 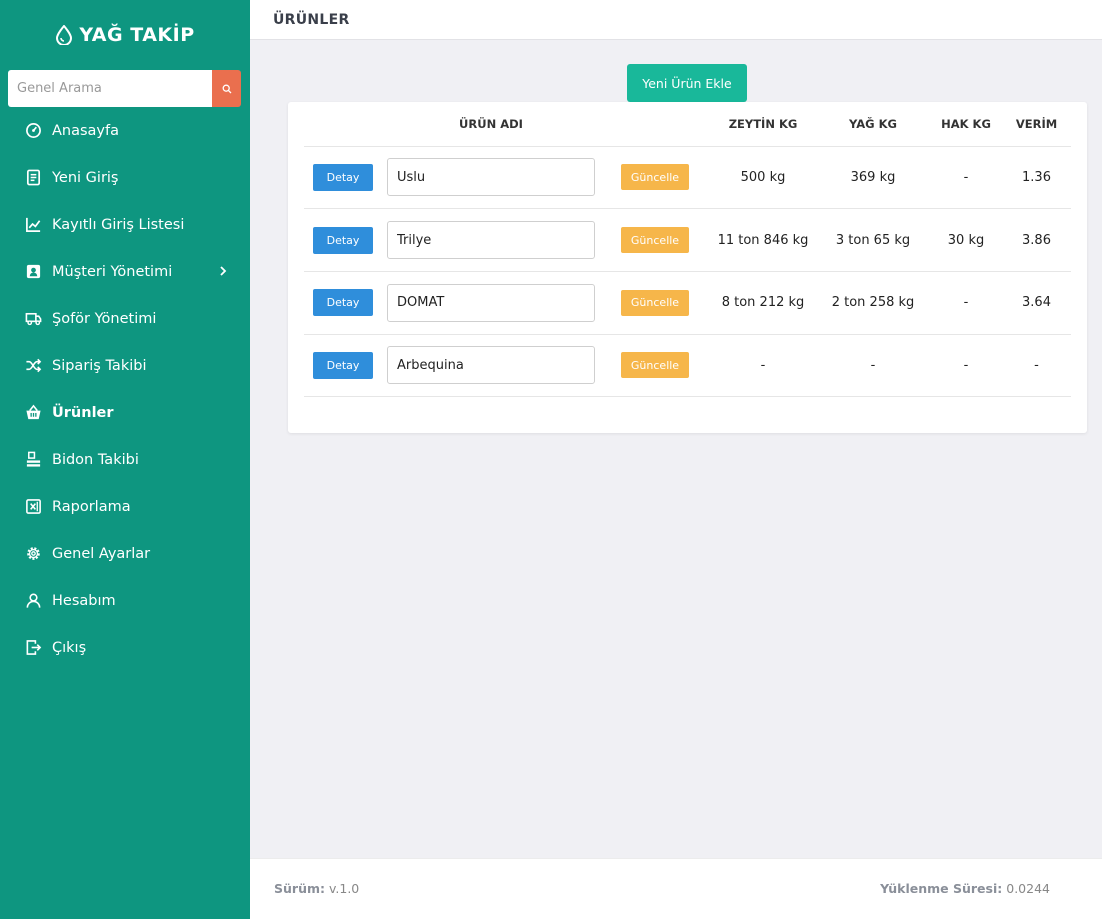 What do you see at coordinates (763, 124) in the screenshot?
I see `column-header-olive: ZEYTİN KG` at bounding box center [763, 124].